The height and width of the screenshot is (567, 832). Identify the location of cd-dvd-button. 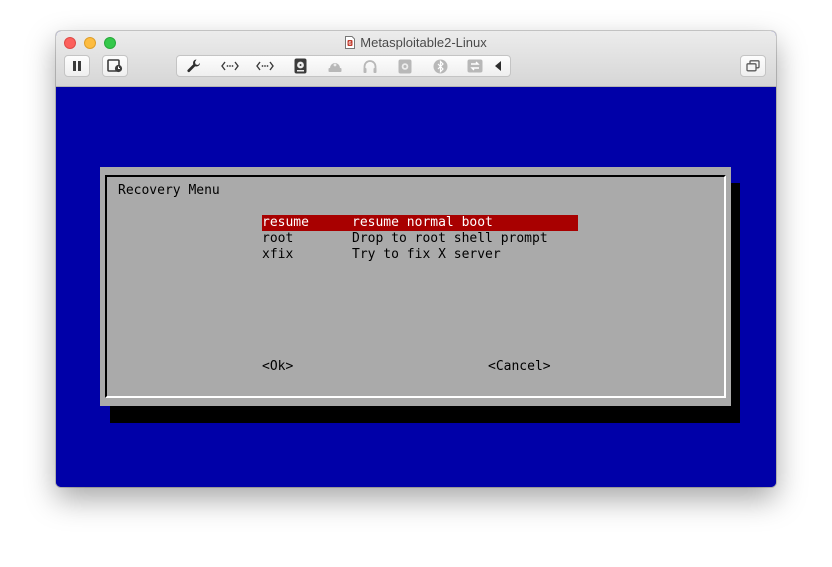
(335, 66).